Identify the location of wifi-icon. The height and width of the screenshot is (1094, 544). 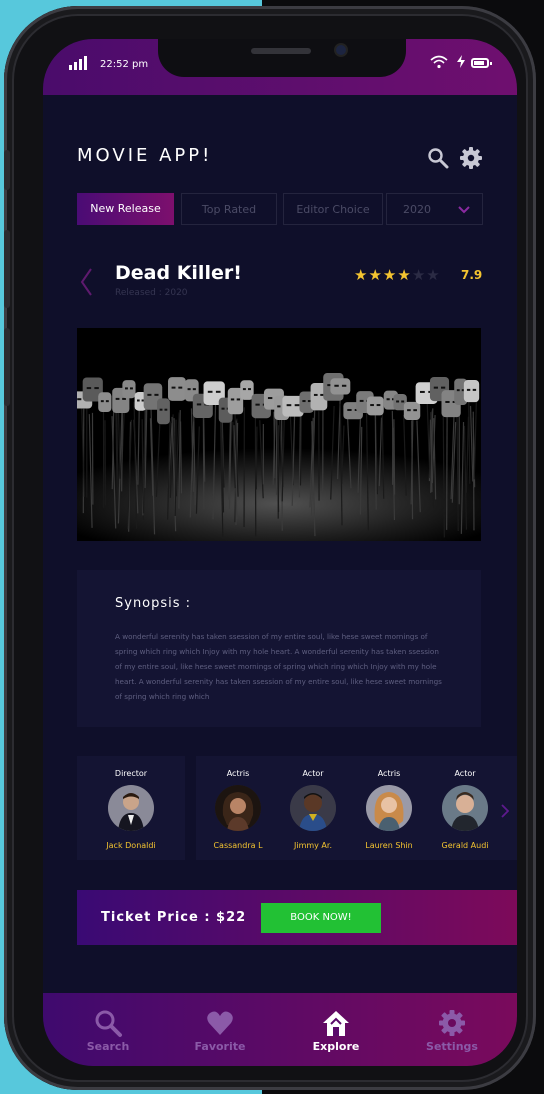
(439, 64).